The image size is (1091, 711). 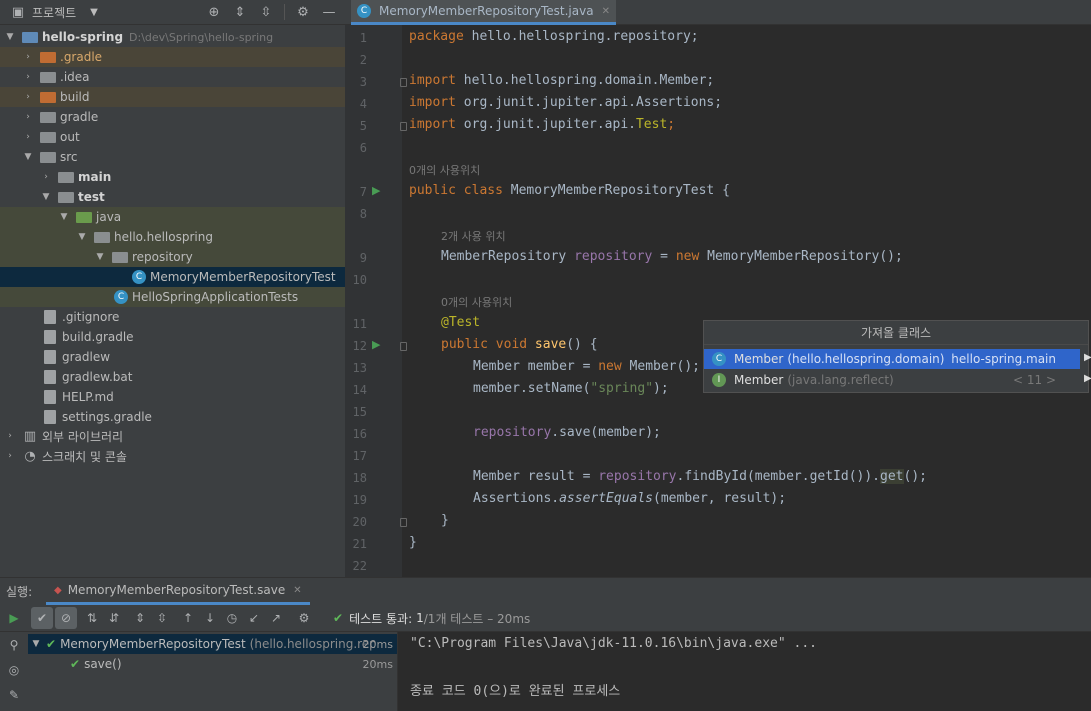 What do you see at coordinates (14, 618) in the screenshot?
I see `rerun-icon: ▶` at bounding box center [14, 618].